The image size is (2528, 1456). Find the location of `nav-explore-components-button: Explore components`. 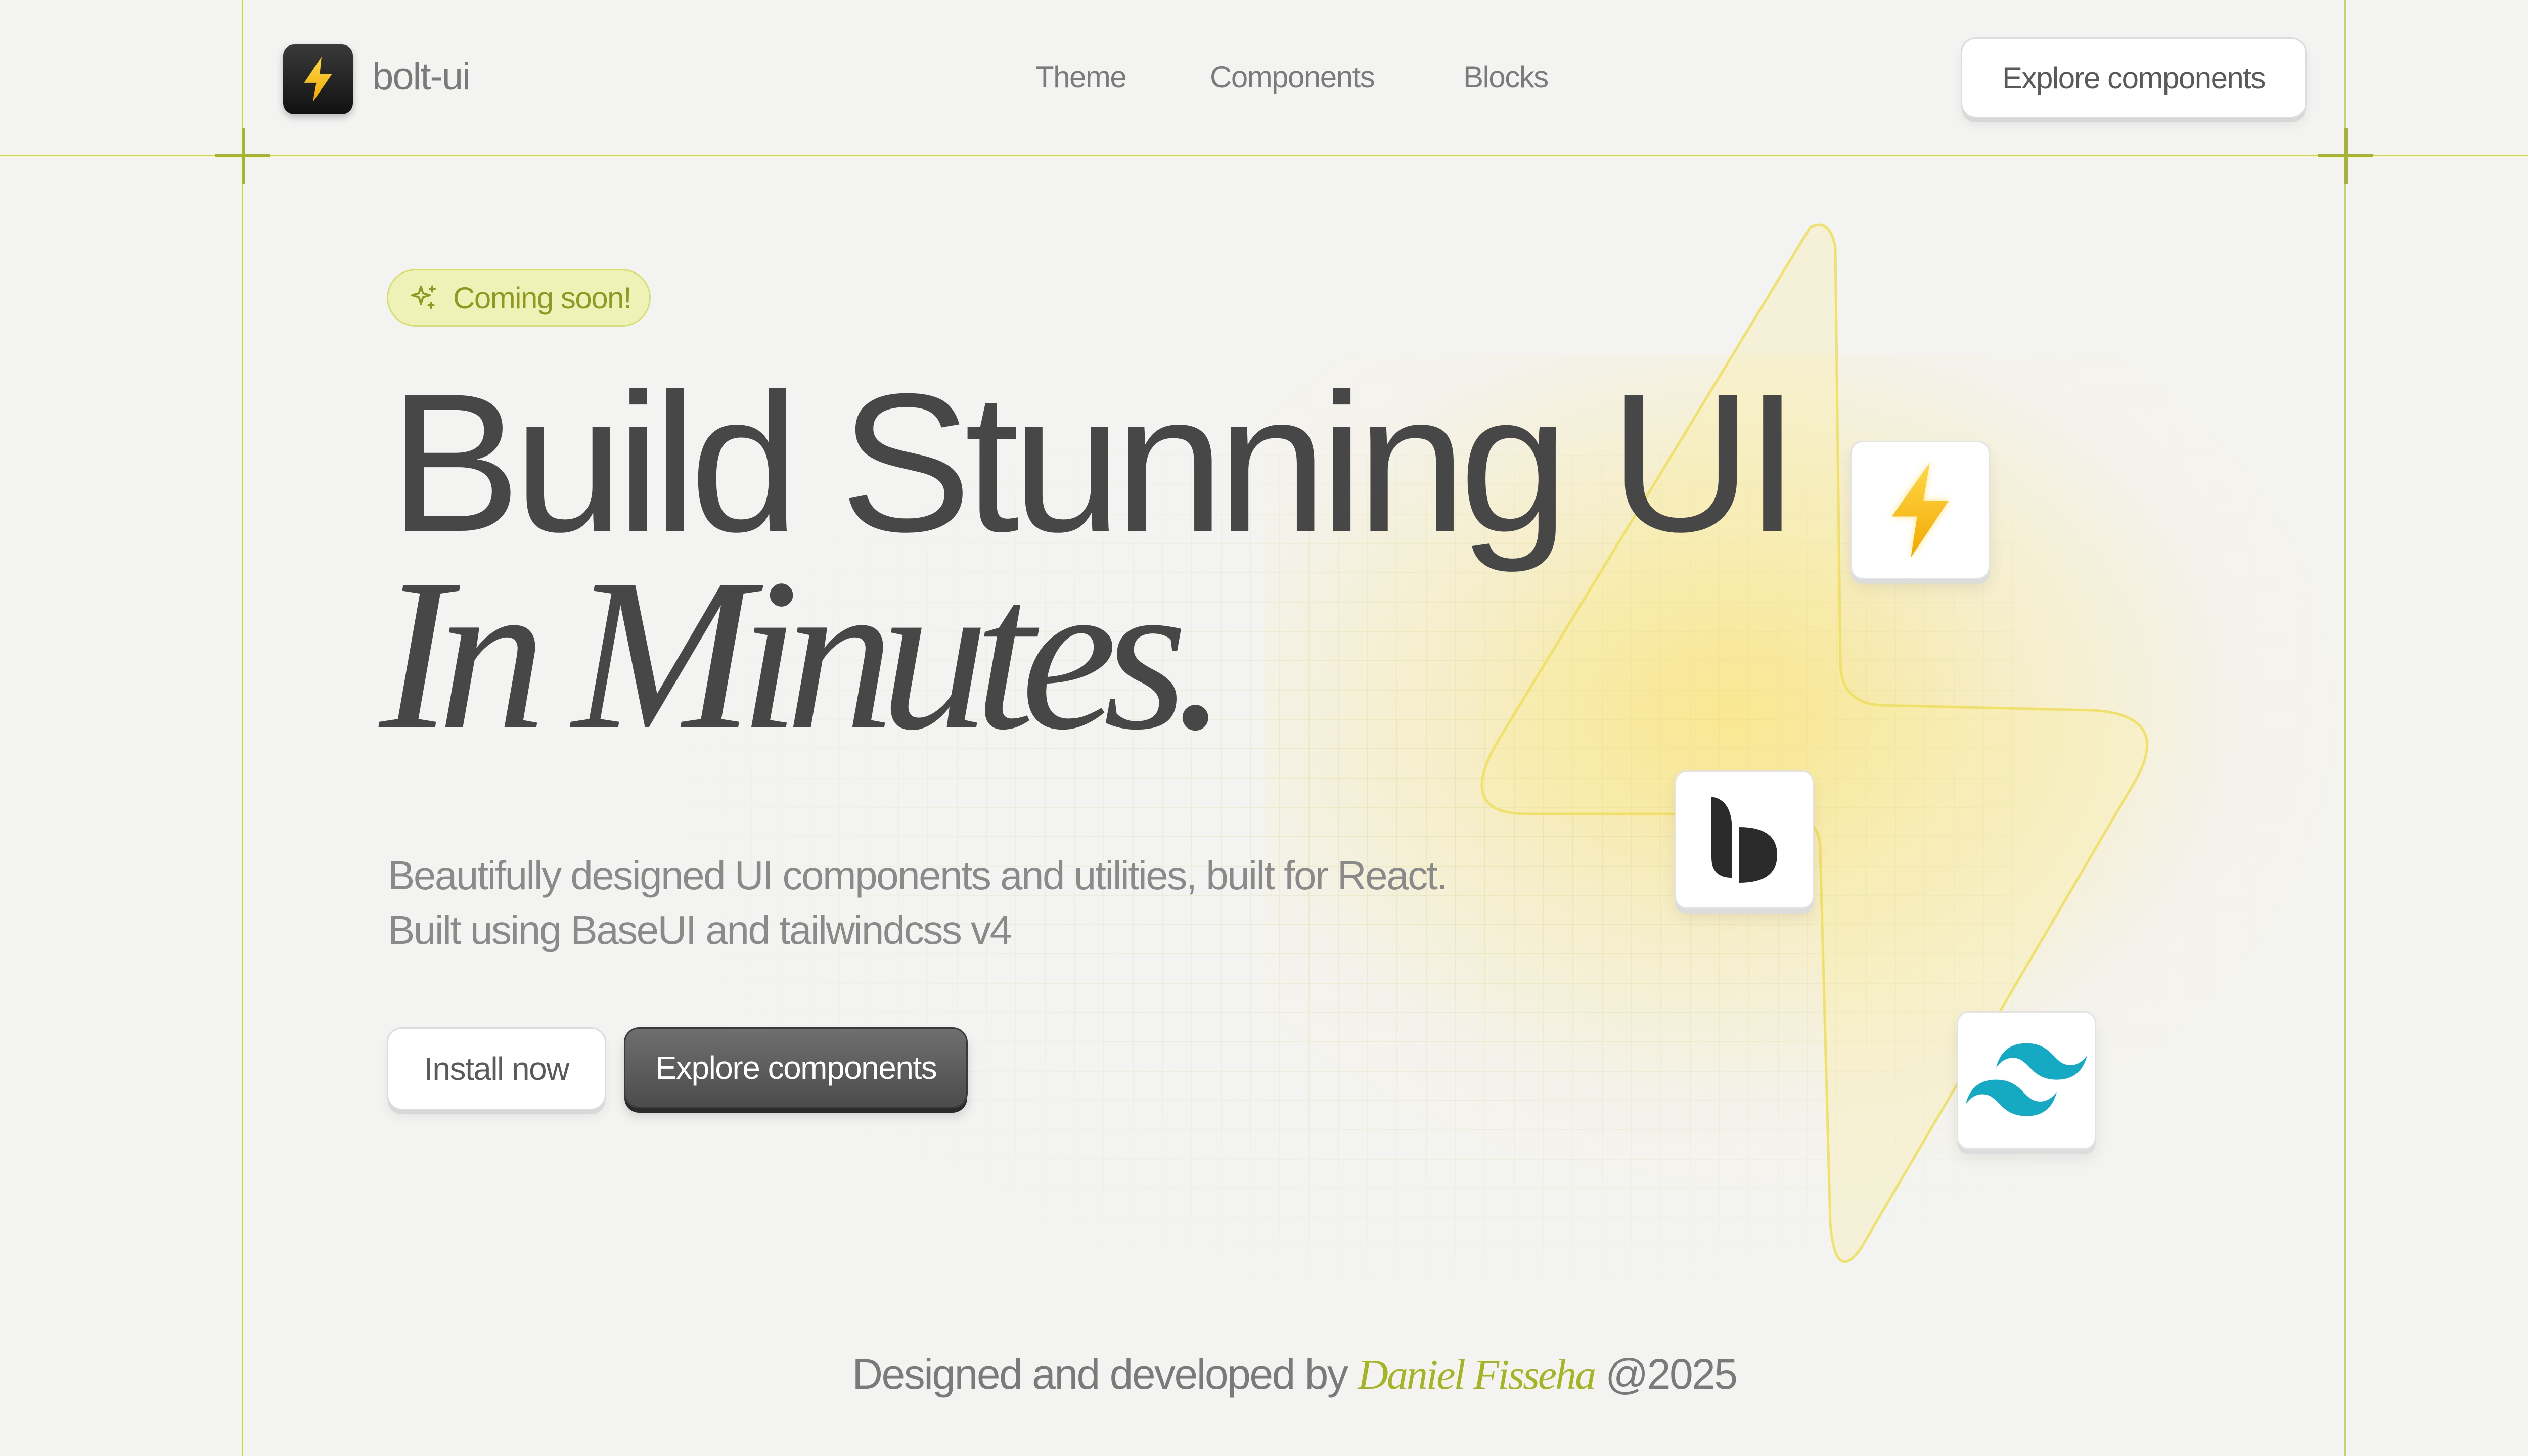

nav-explore-components-button: Explore components is located at coordinates (2134, 77).